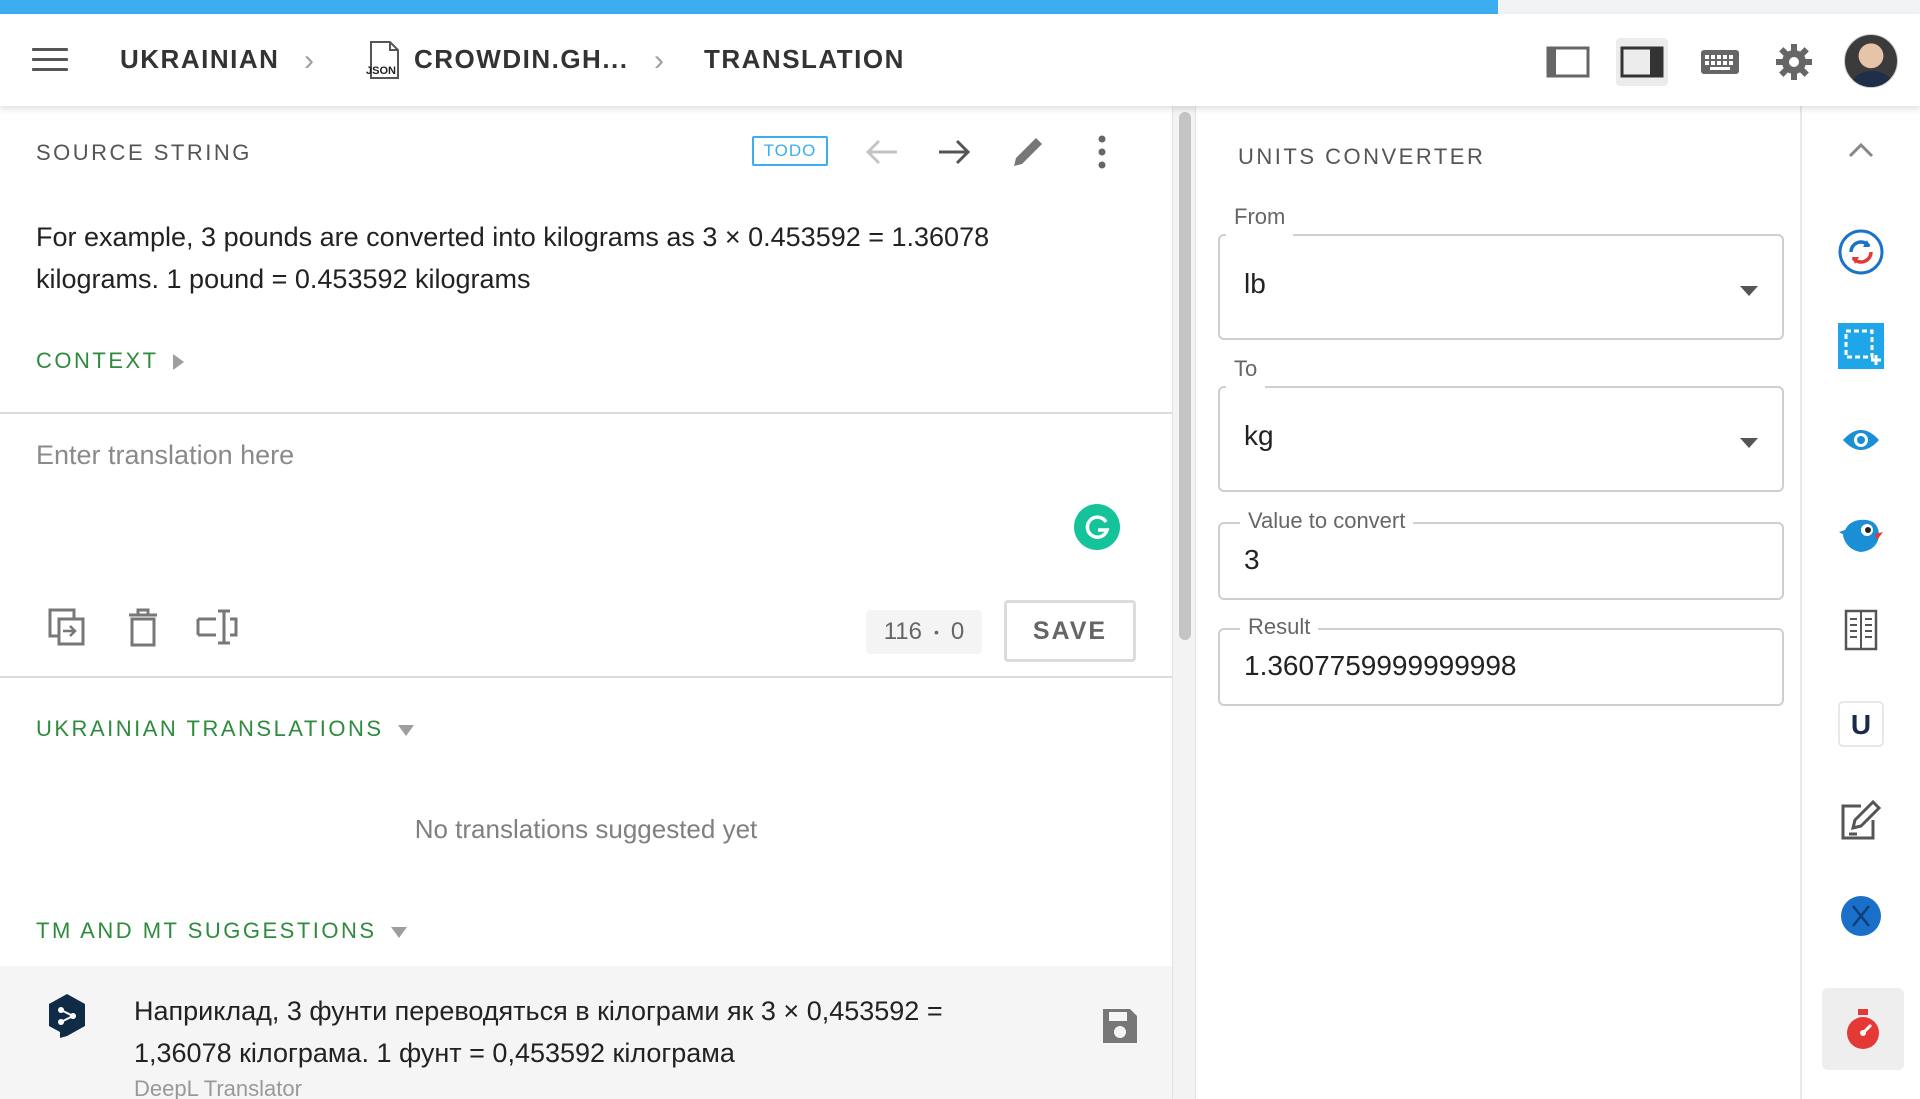 The image size is (1920, 1099). What do you see at coordinates (1568, 62) in the screenshot?
I see `layout-left-panel-icon` at bounding box center [1568, 62].